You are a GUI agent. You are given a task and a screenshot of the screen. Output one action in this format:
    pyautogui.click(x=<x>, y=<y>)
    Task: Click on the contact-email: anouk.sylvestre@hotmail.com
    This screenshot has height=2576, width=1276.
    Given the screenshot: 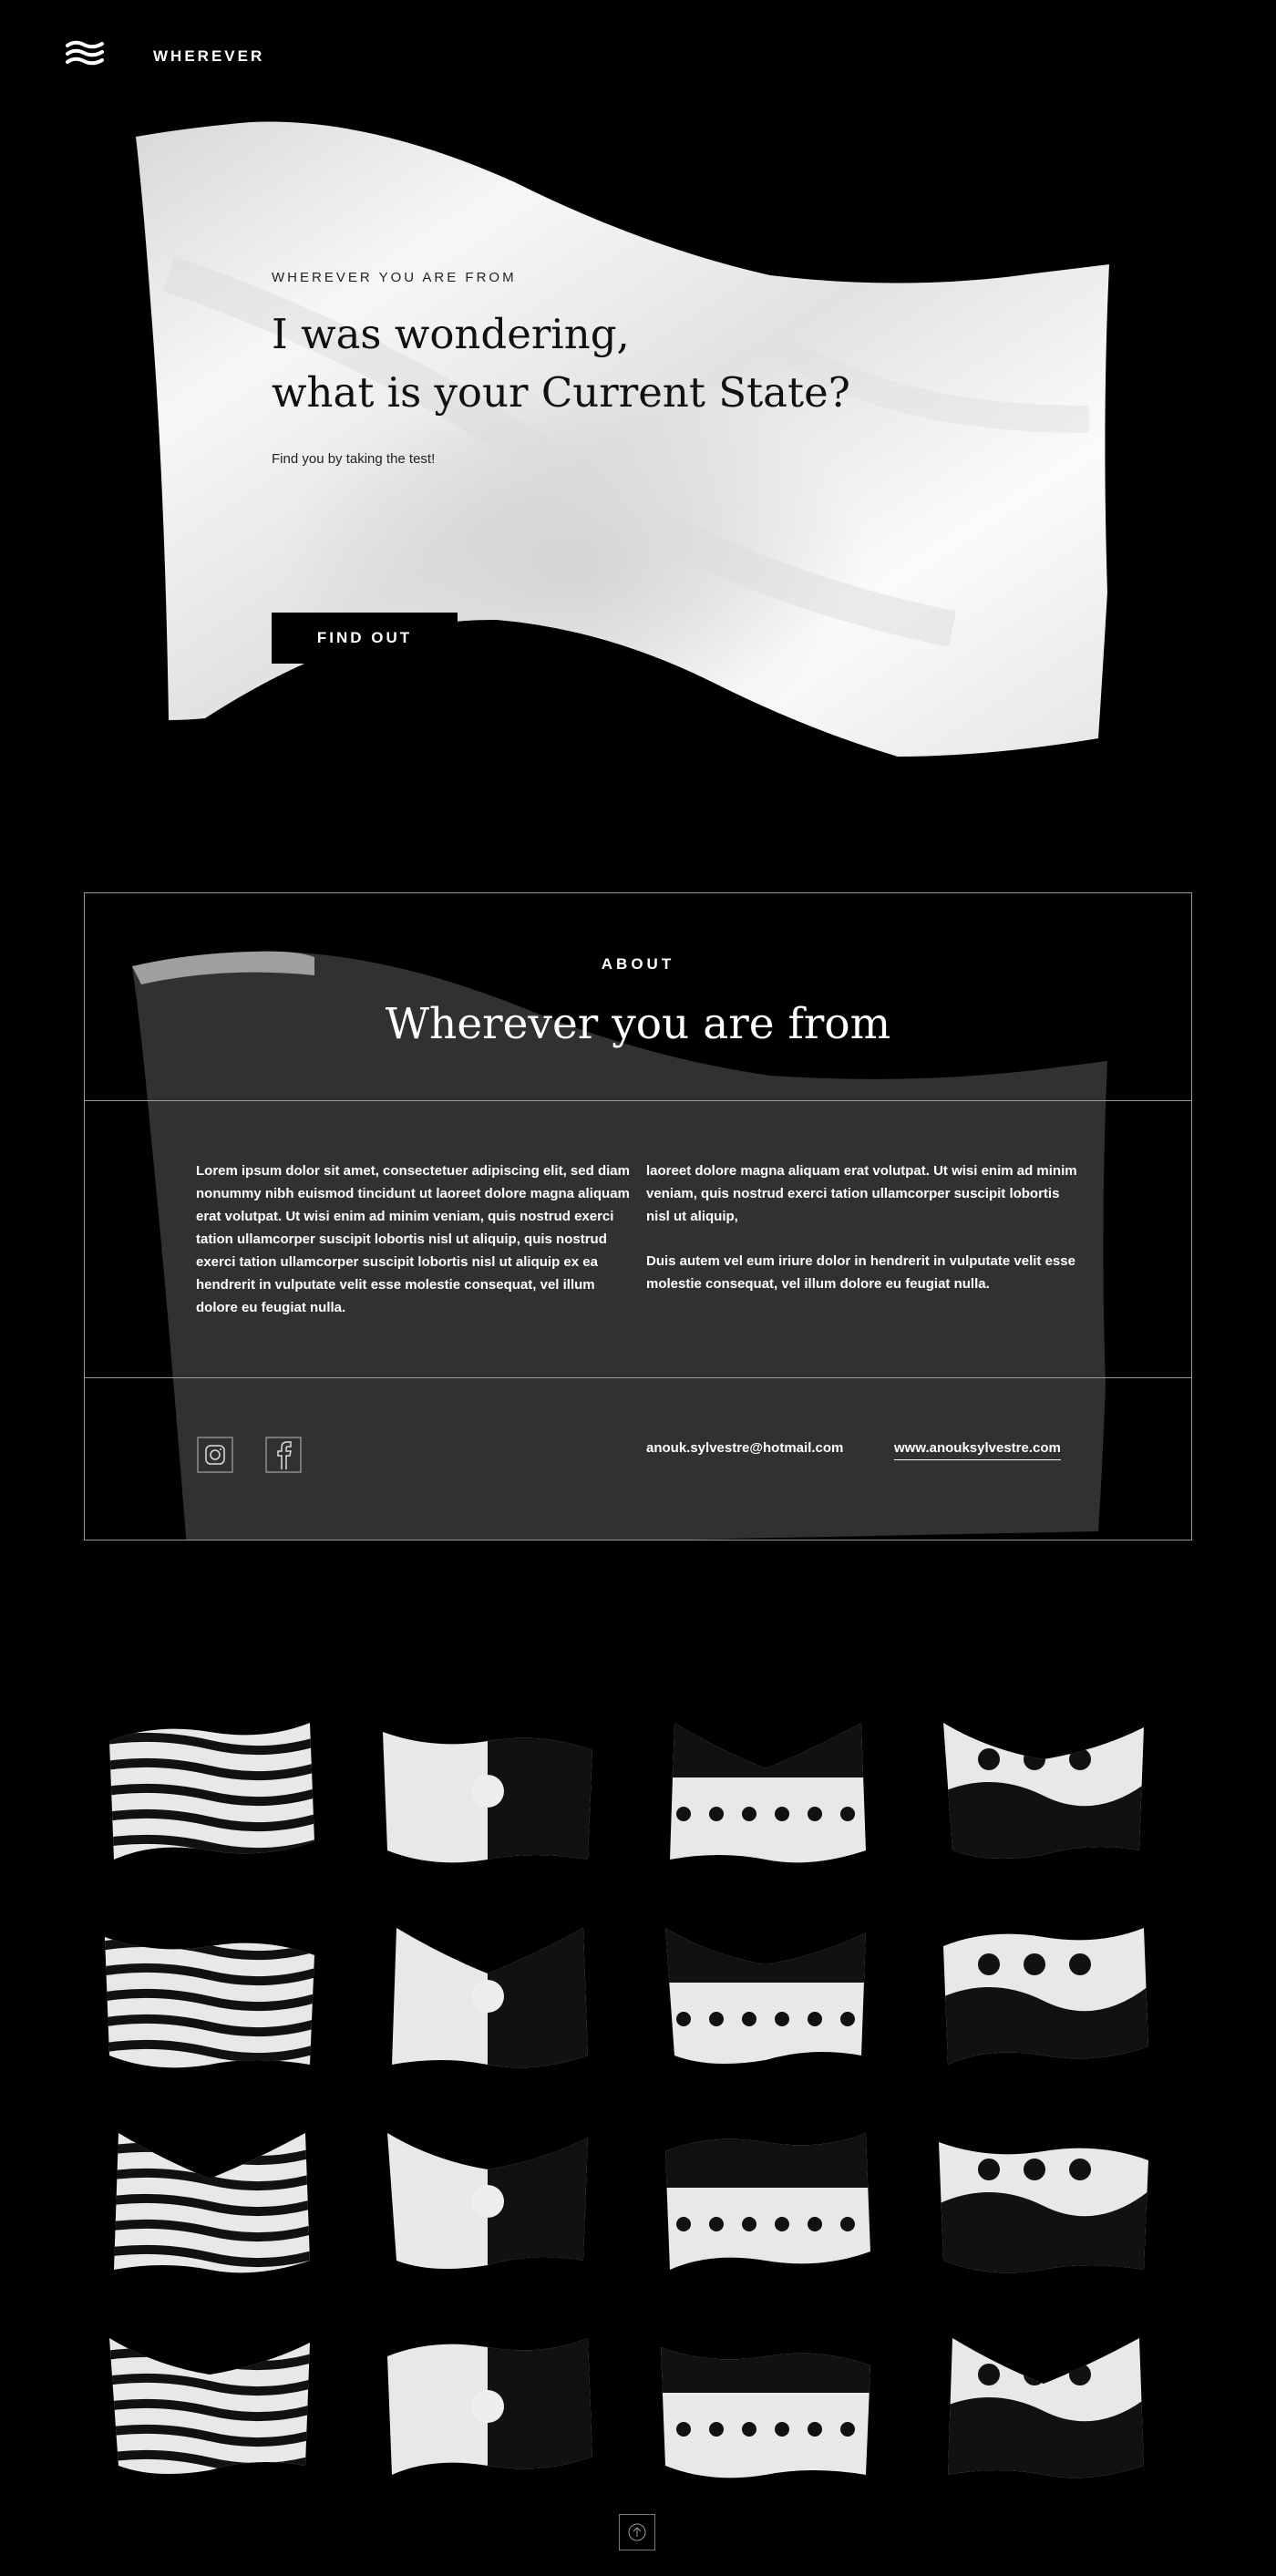 What is the action you would take?
    pyautogui.click(x=744, y=1448)
    